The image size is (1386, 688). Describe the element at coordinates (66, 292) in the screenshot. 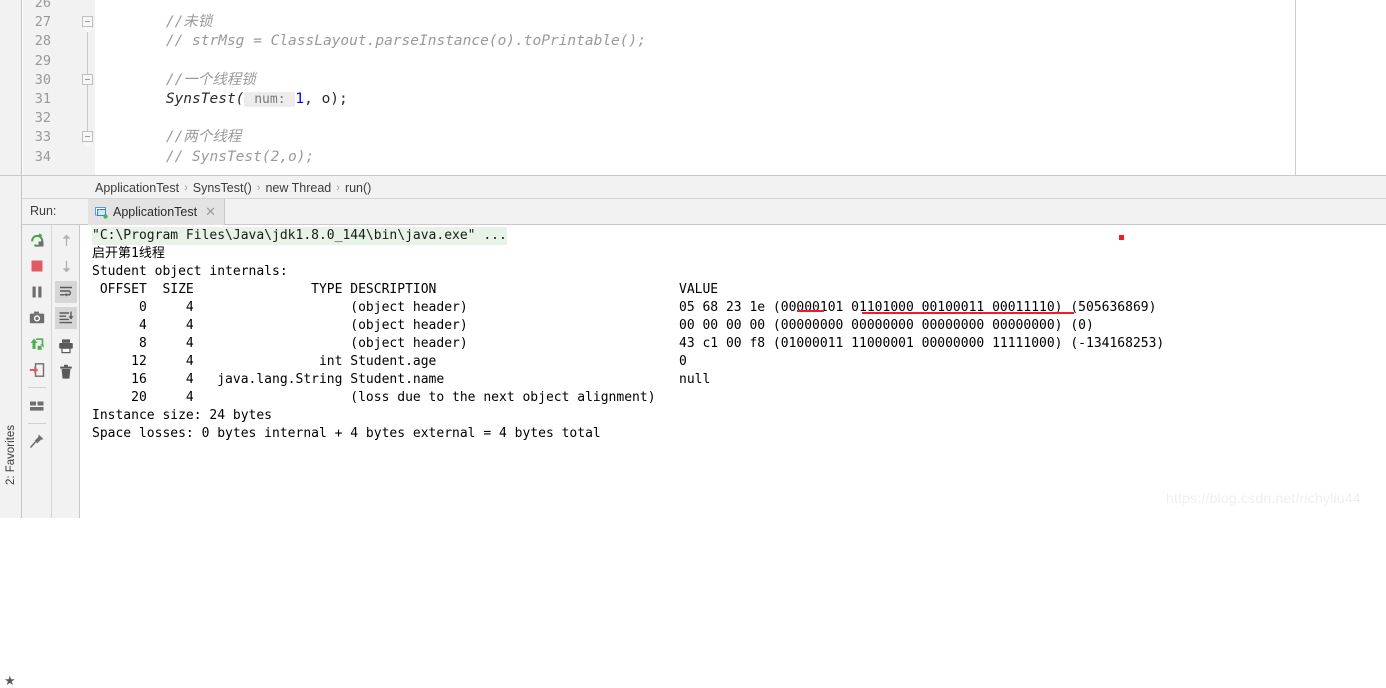

I see `soft-wrap-button` at that location.